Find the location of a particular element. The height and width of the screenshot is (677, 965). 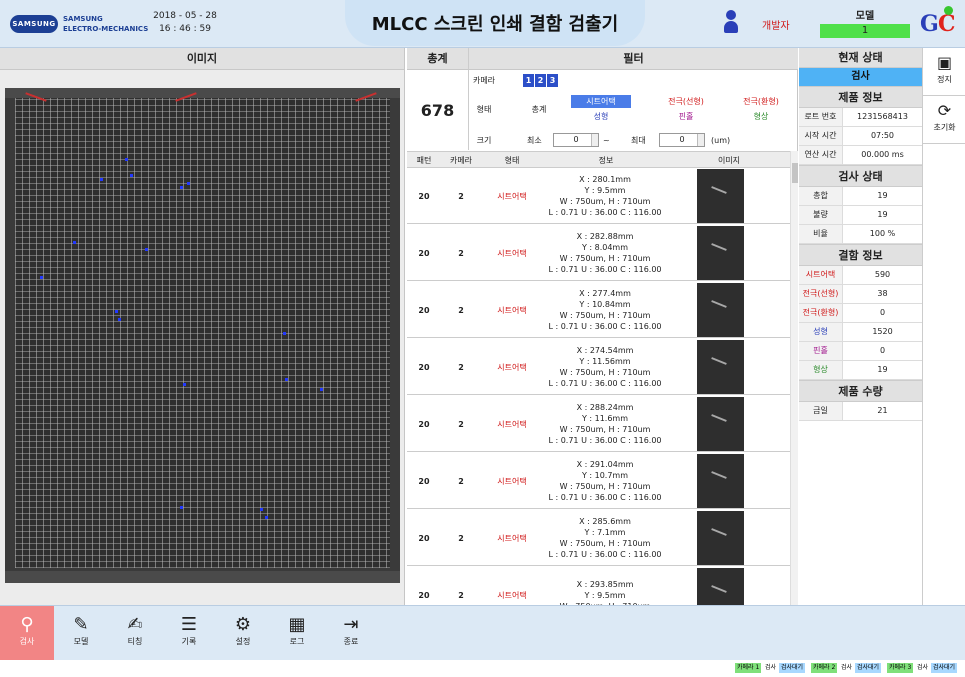

col-image: 이미지 is located at coordinates (729, 160).